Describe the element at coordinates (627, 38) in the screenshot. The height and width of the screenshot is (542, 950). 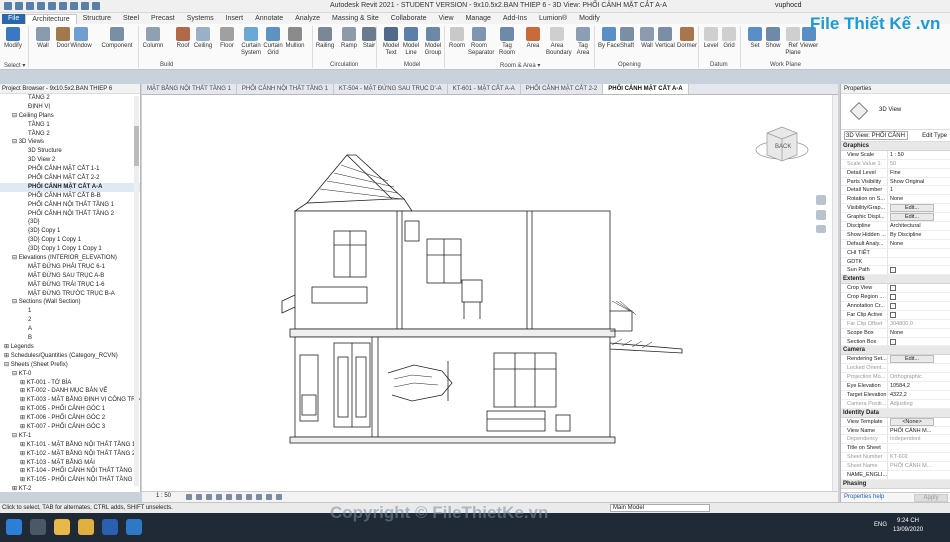
I see `ribbon-button: Shaft` at that location.